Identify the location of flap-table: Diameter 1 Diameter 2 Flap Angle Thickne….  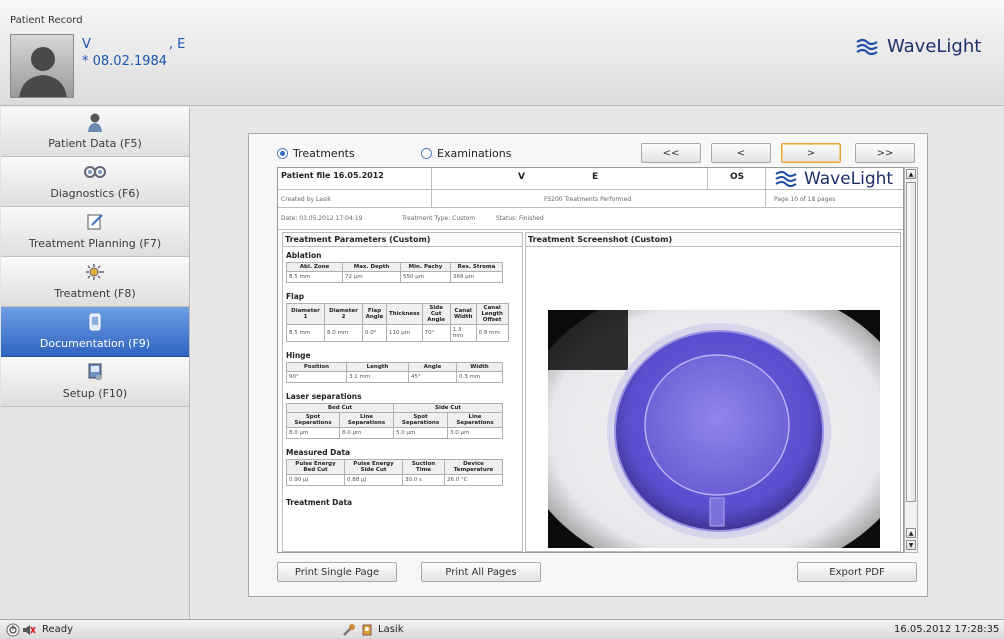
(397, 322).